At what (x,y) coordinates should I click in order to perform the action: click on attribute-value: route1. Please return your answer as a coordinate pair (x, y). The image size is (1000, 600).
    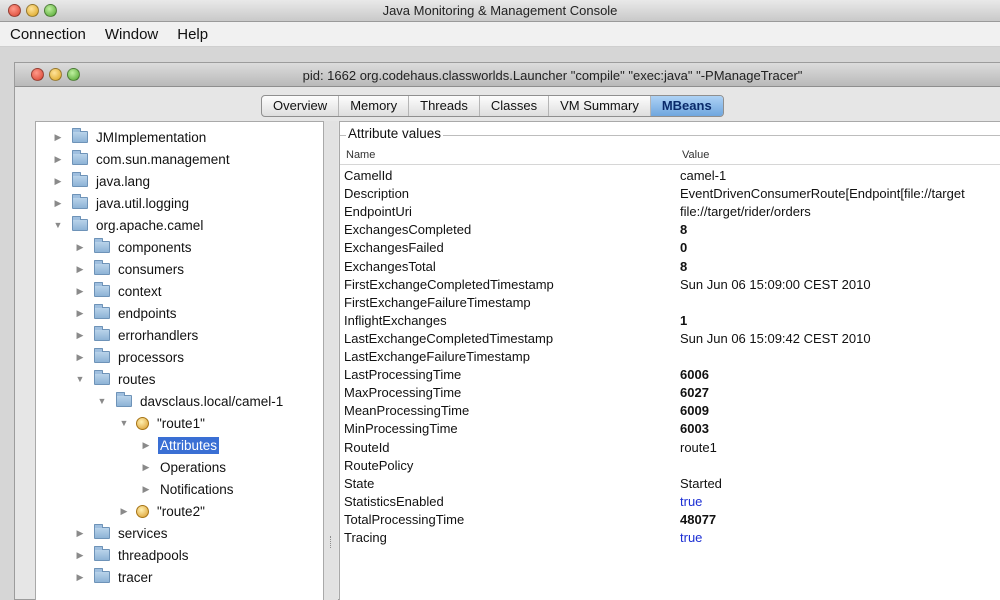
    Looking at the image, I should click on (698, 447).